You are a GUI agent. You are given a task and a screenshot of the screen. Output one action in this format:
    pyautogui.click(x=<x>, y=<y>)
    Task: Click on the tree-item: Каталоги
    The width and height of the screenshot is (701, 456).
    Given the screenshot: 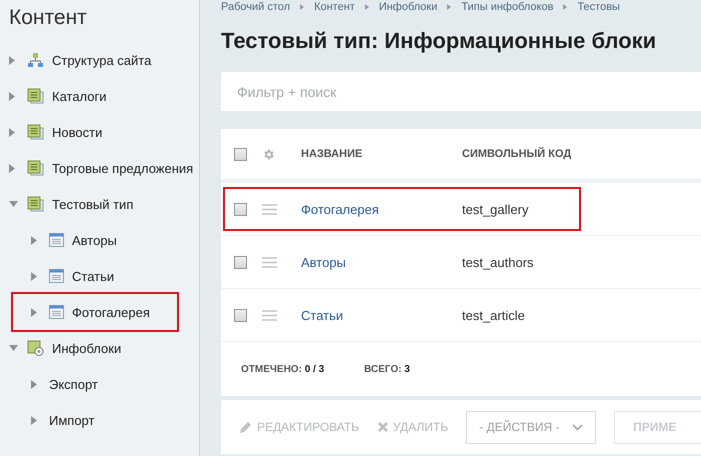 What is the action you would take?
    pyautogui.click(x=104, y=96)
    